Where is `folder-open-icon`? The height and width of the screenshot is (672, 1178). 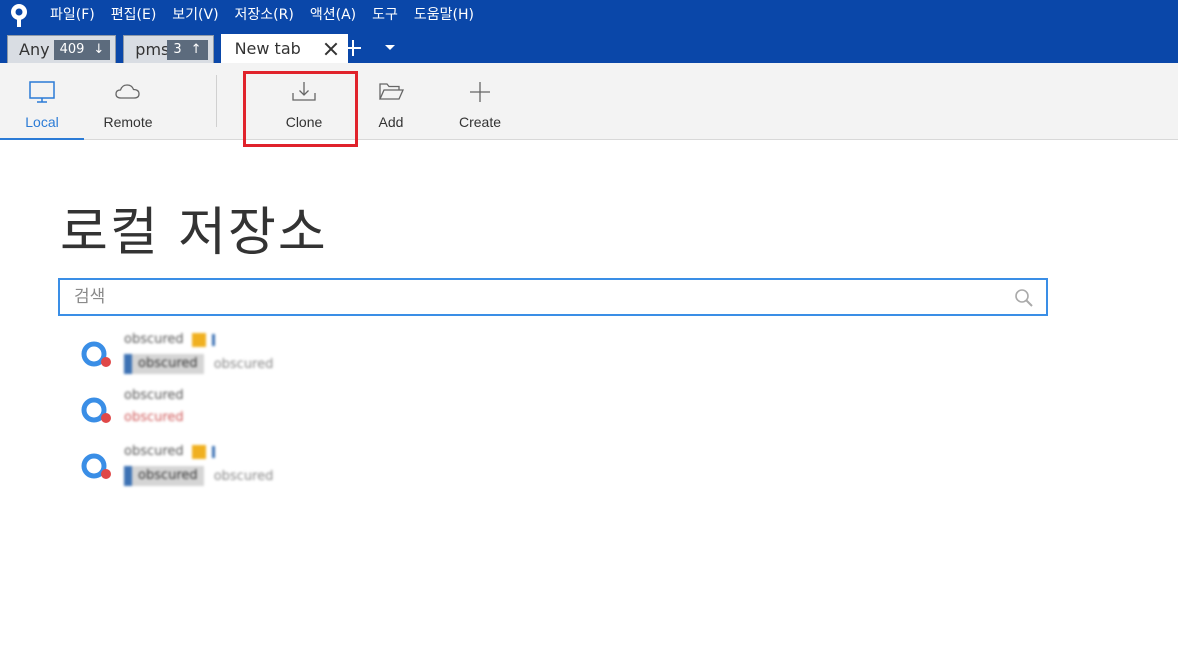
folder-open-icon is located at coordinates (391, 92).